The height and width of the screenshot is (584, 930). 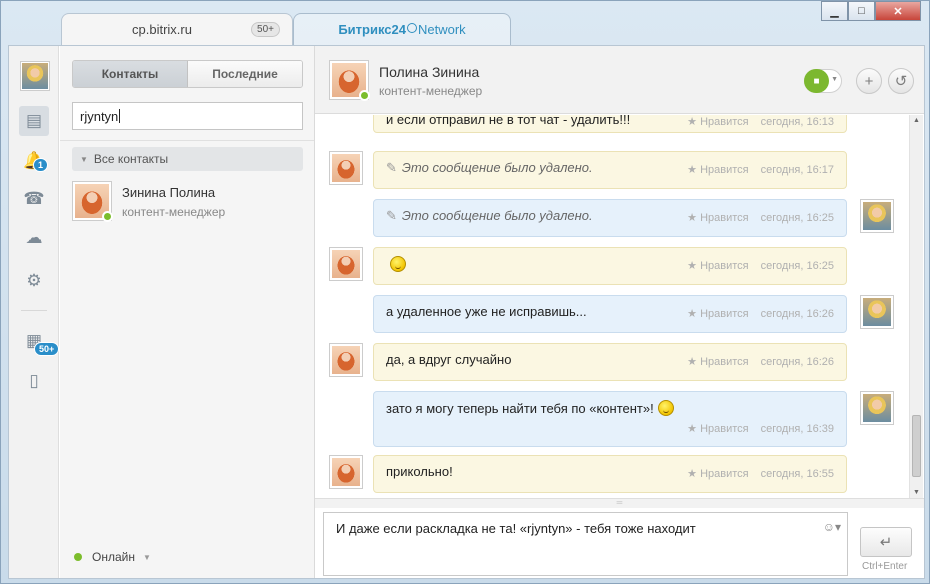 I want to click on contact-name: Зинина Полина, so click(x=169, y=192).